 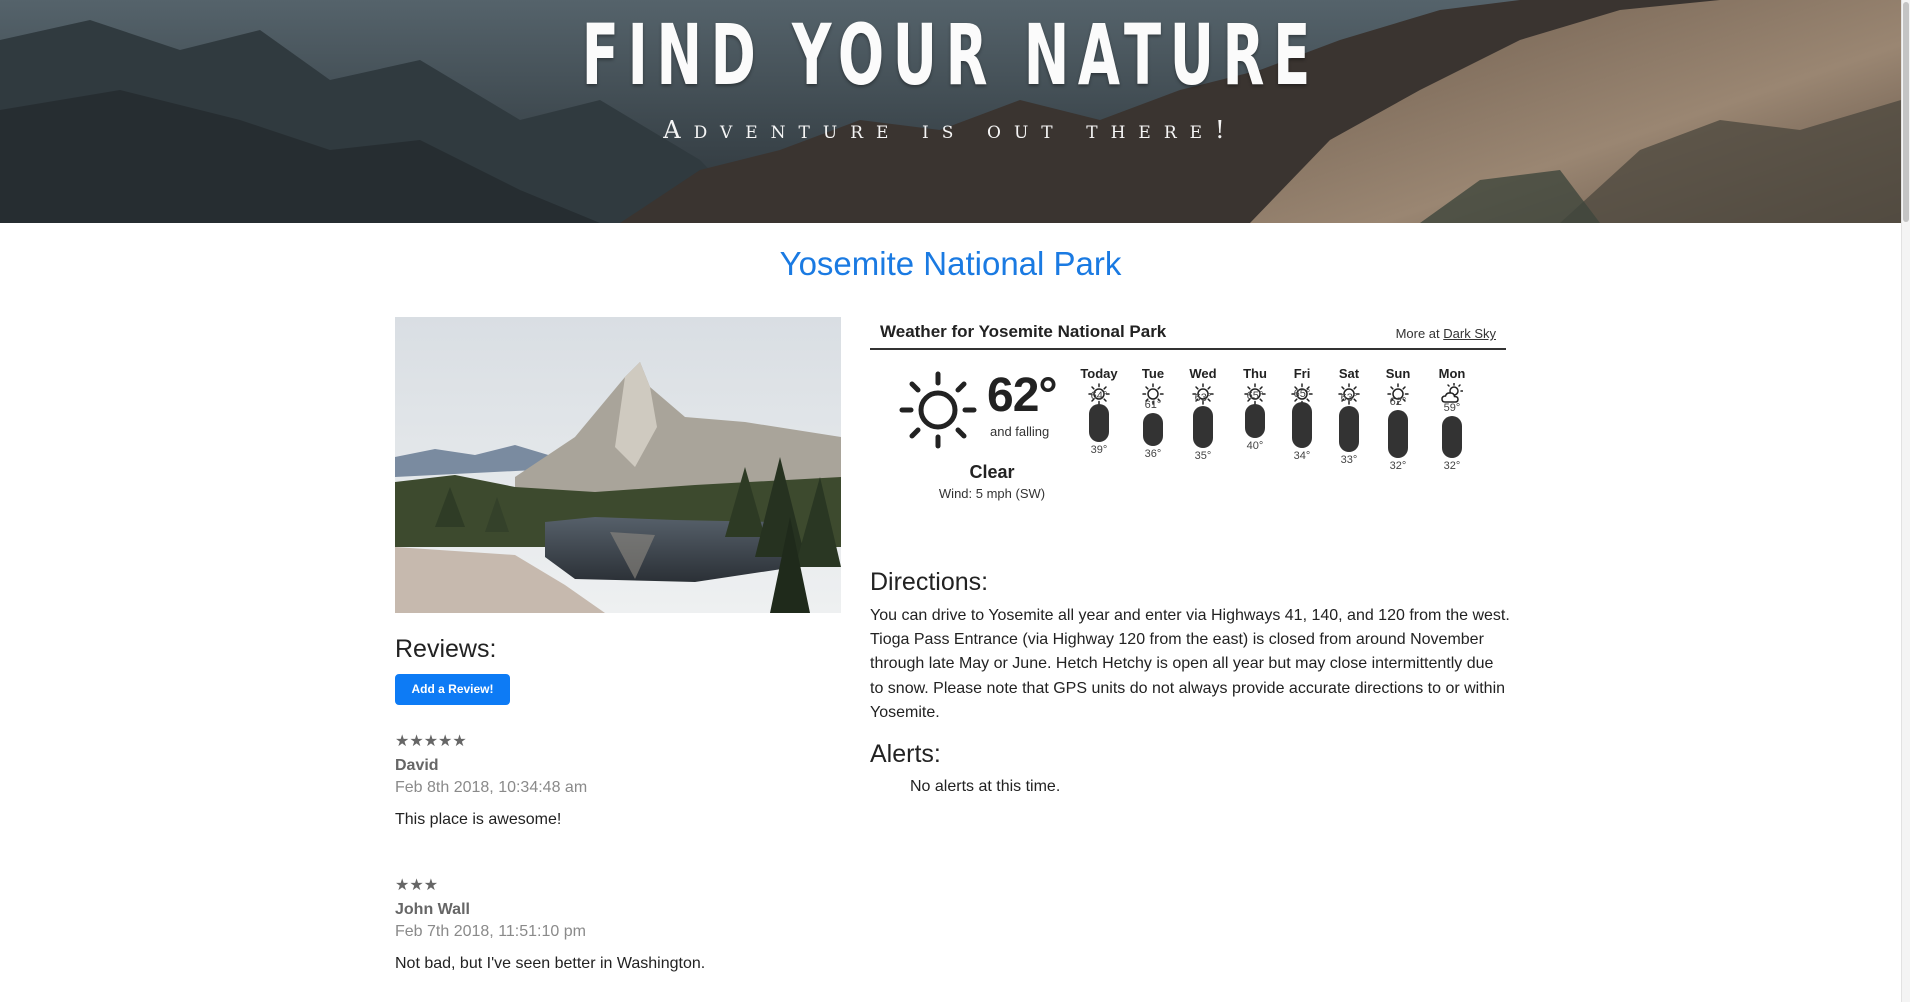 What do you see at coordinates (992, 472) in the screenshot?
I see `weather-summary: Clear` at bounding box center [992, 472].